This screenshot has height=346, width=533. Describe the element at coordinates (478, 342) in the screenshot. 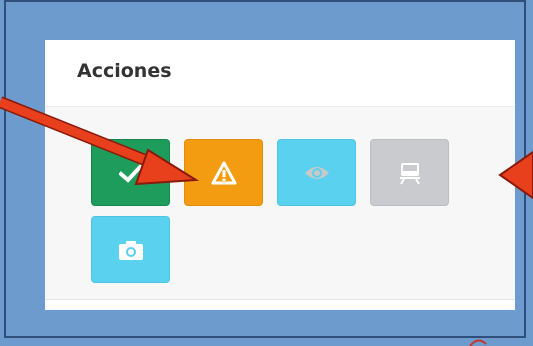

I see `annotation-mark-bottom` at that location.